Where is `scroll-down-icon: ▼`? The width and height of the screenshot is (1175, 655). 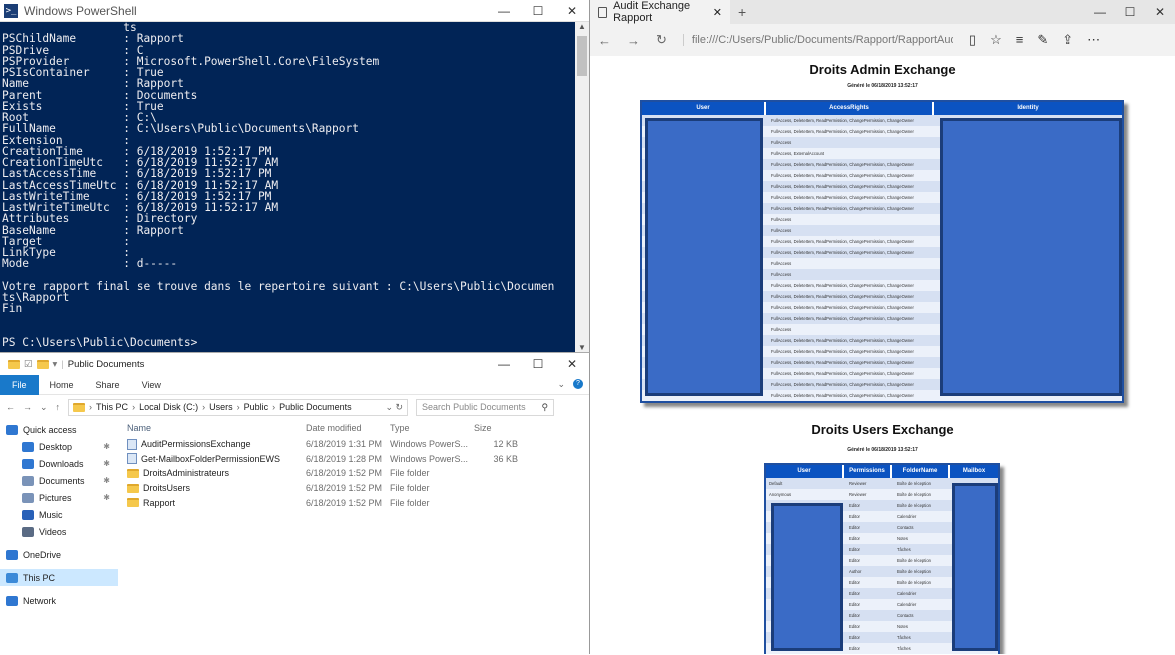
scroll-down-icon: ▼ is located at coordinates (582, 347).